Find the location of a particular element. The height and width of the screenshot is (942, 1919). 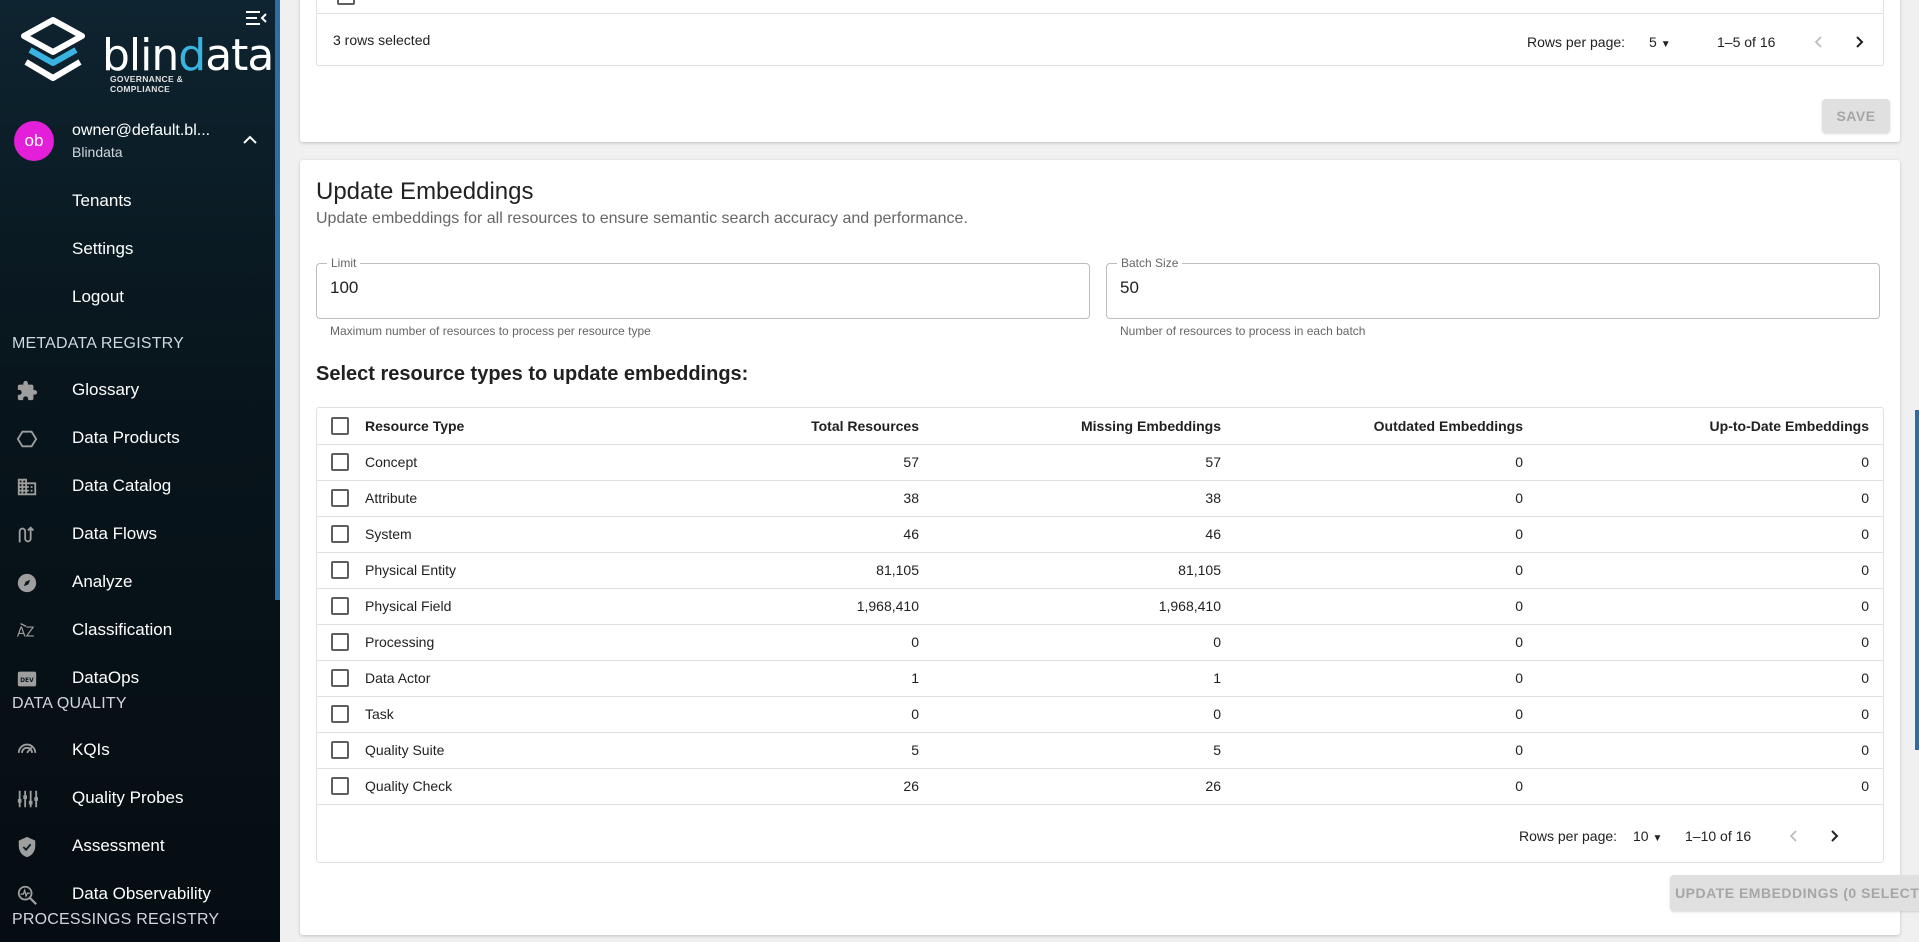

sidebar-item-quality-probes: Quality Probes is located at coordinates (137, 798).